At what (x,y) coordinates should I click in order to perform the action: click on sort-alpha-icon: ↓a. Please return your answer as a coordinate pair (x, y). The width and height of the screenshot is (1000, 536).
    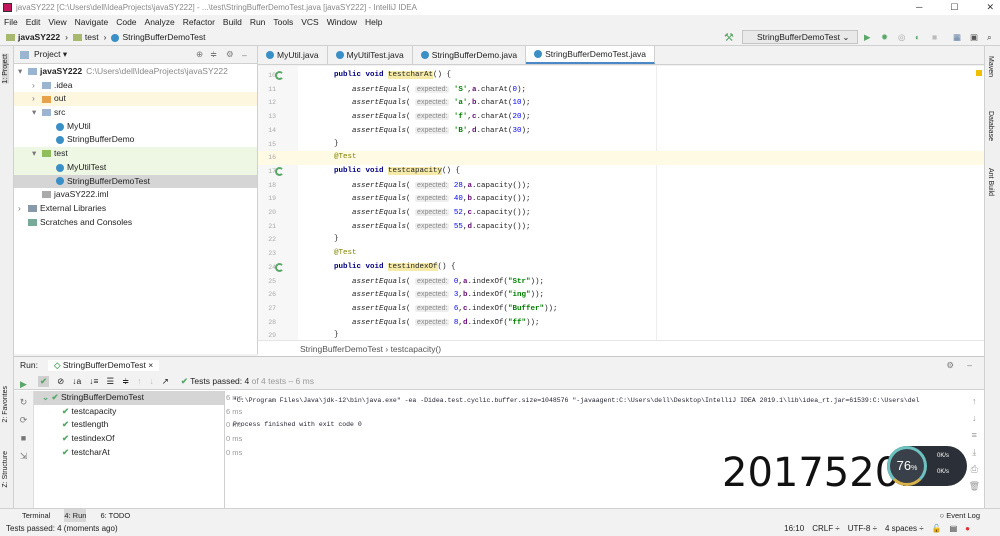
    Looking at the image, I should click on (76, 381).